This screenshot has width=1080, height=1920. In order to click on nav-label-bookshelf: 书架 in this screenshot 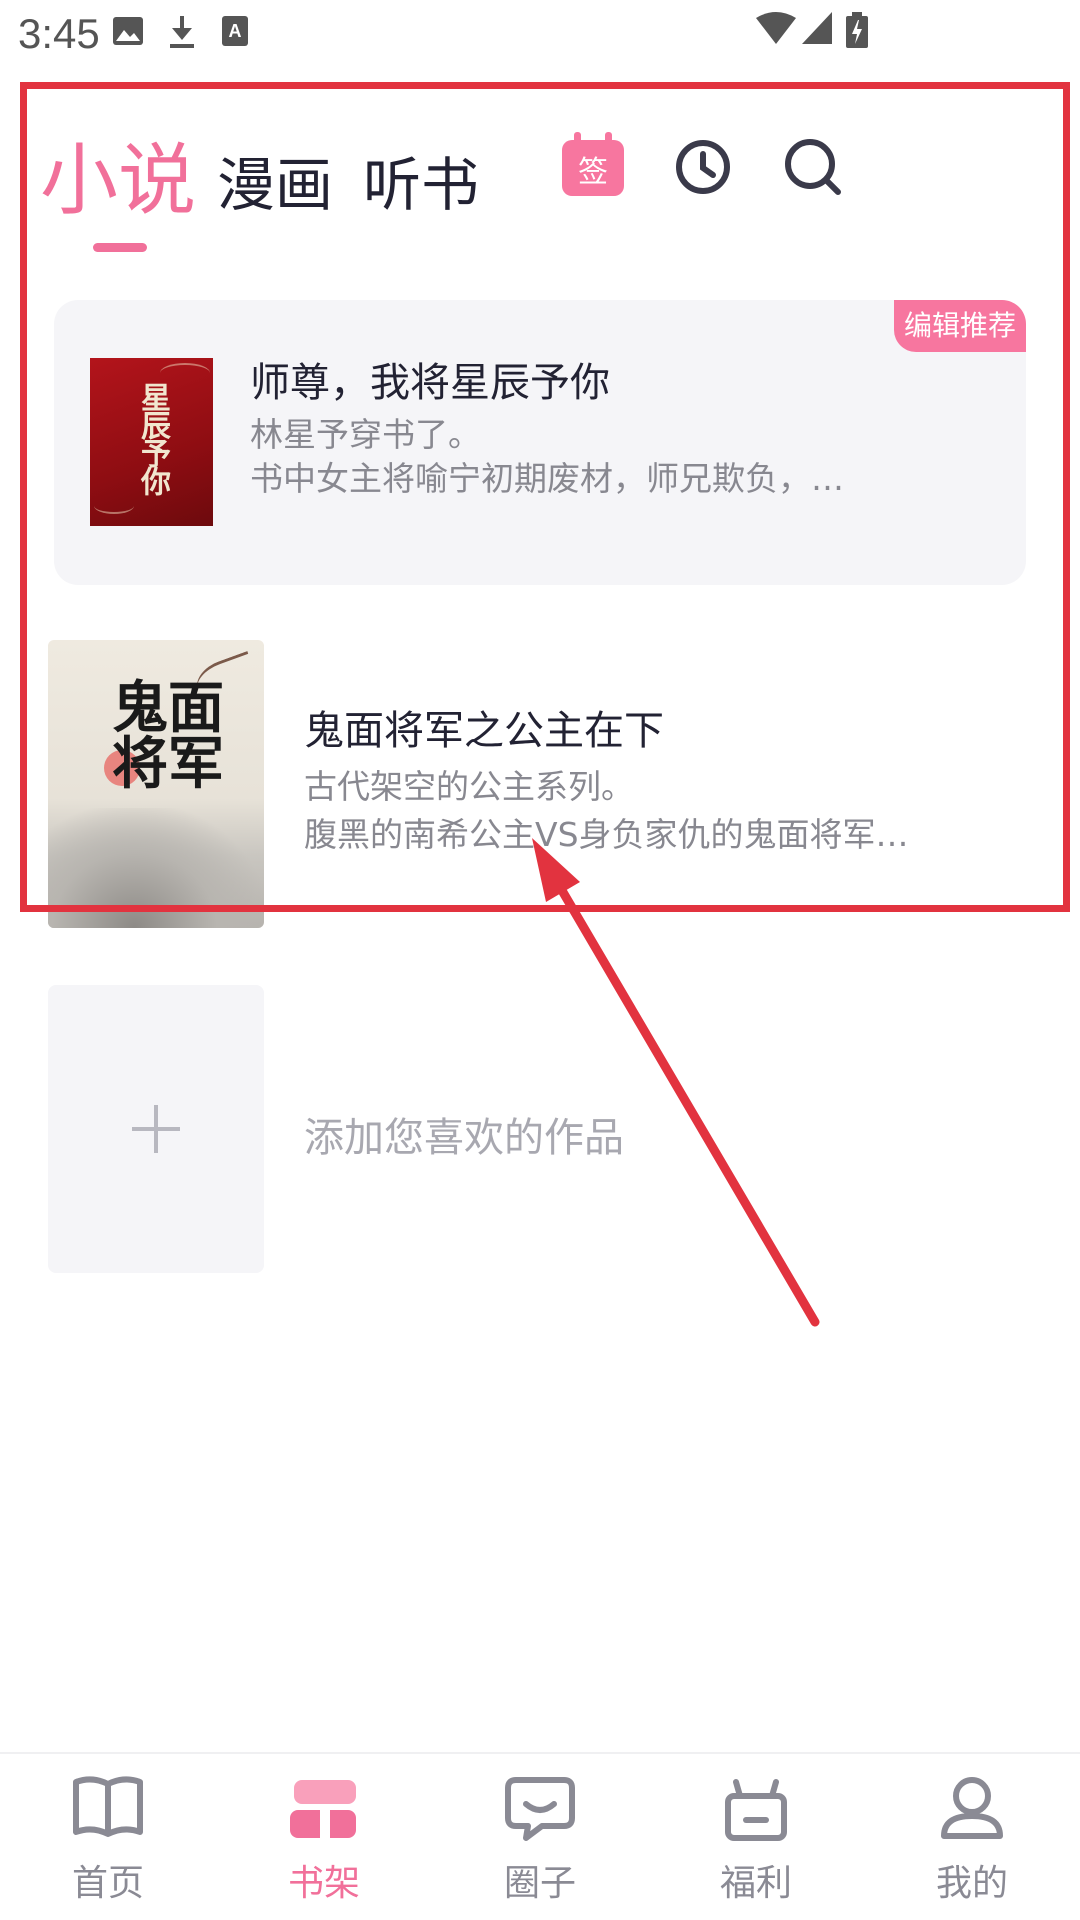, I will do `click(323, 1883)`.